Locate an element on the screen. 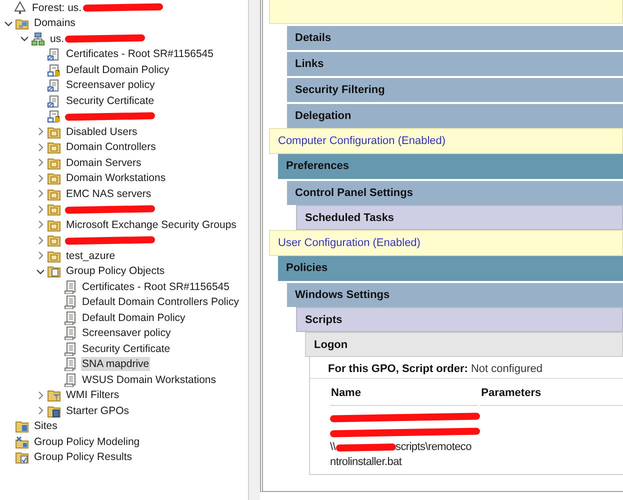  subcategory-header: Security Filtering is located at coordinates (455, 89).